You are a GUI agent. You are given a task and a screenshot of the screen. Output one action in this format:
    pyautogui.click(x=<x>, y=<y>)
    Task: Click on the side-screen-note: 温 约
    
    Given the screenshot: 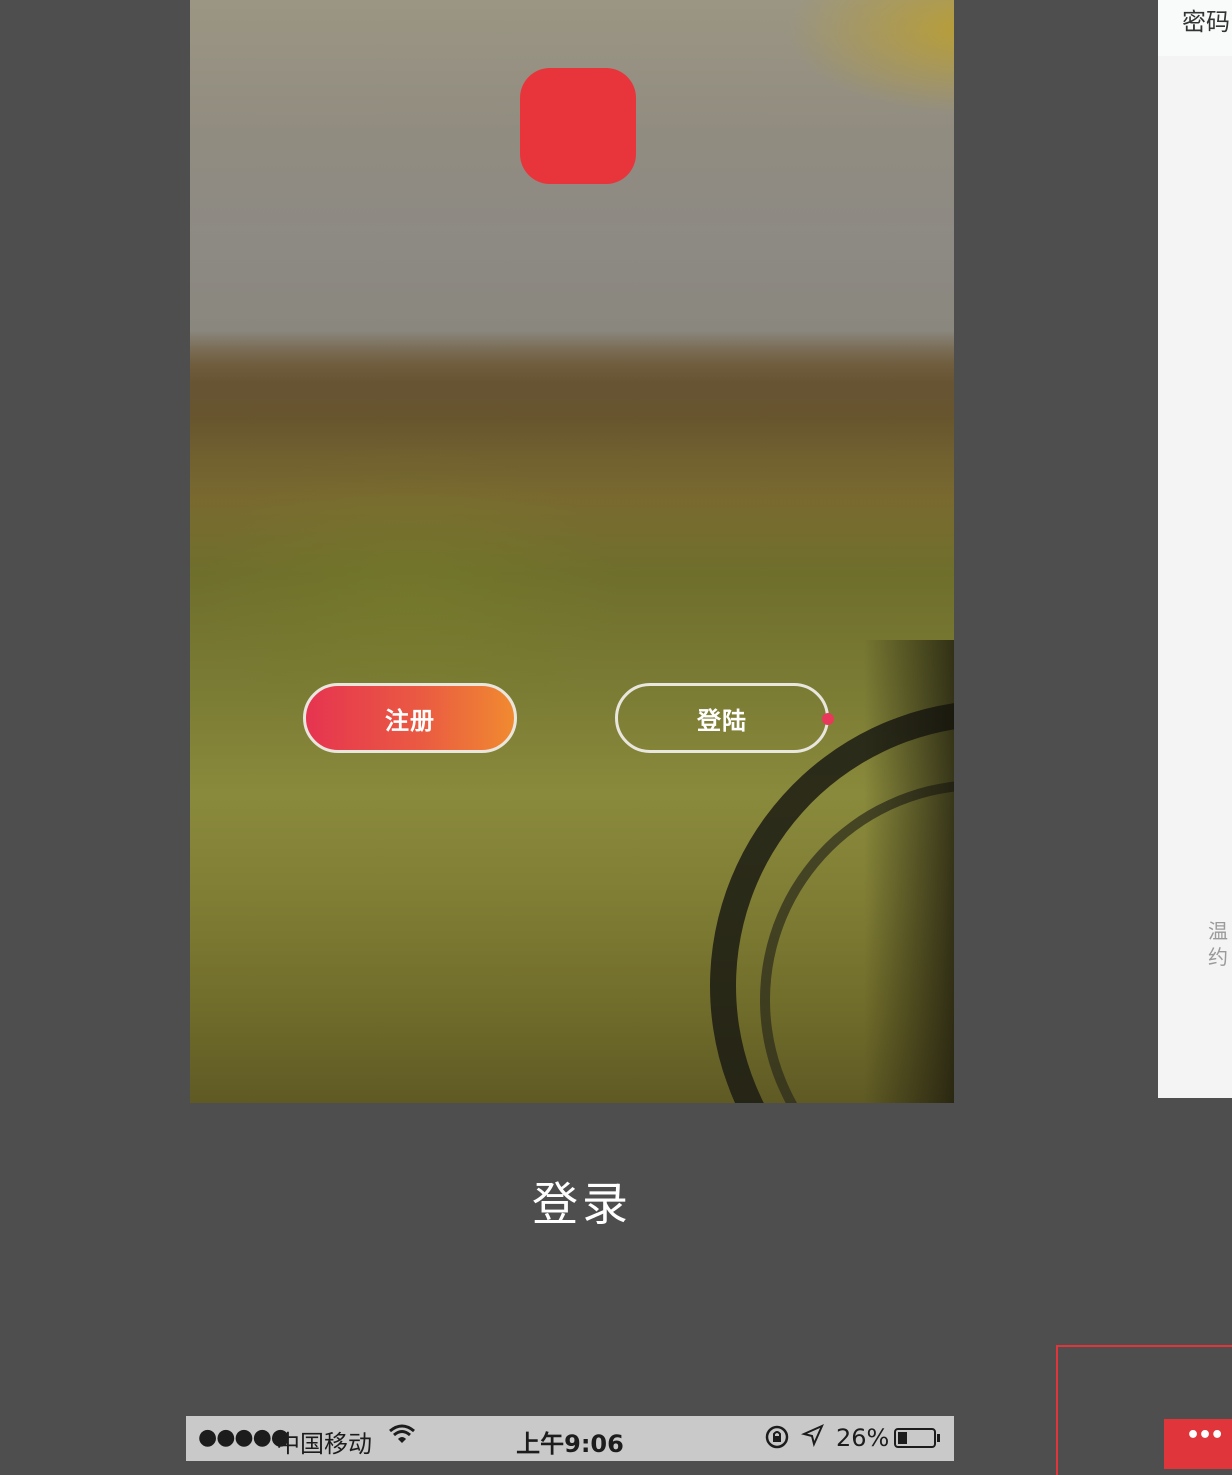 What is the action you would take?
    pyautogui.click(x=1218, y=944)
    